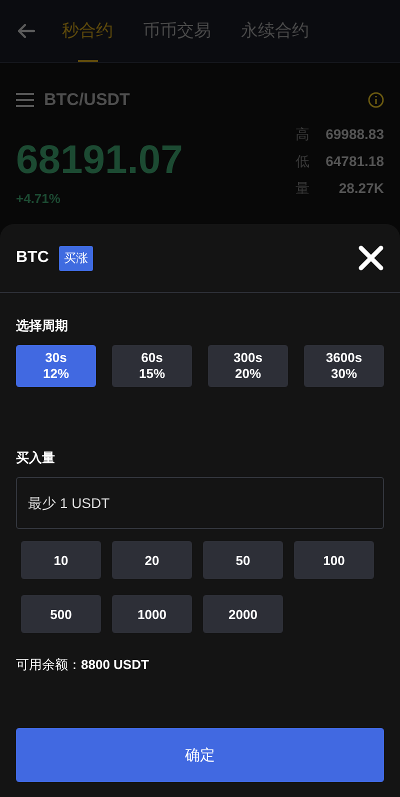 The width and height of the screenshot is (400, 797). What do you see at coordinates (152, 614) in the screenshot?
I see `amount-preset: 1000` at bounding box center [152, 614].